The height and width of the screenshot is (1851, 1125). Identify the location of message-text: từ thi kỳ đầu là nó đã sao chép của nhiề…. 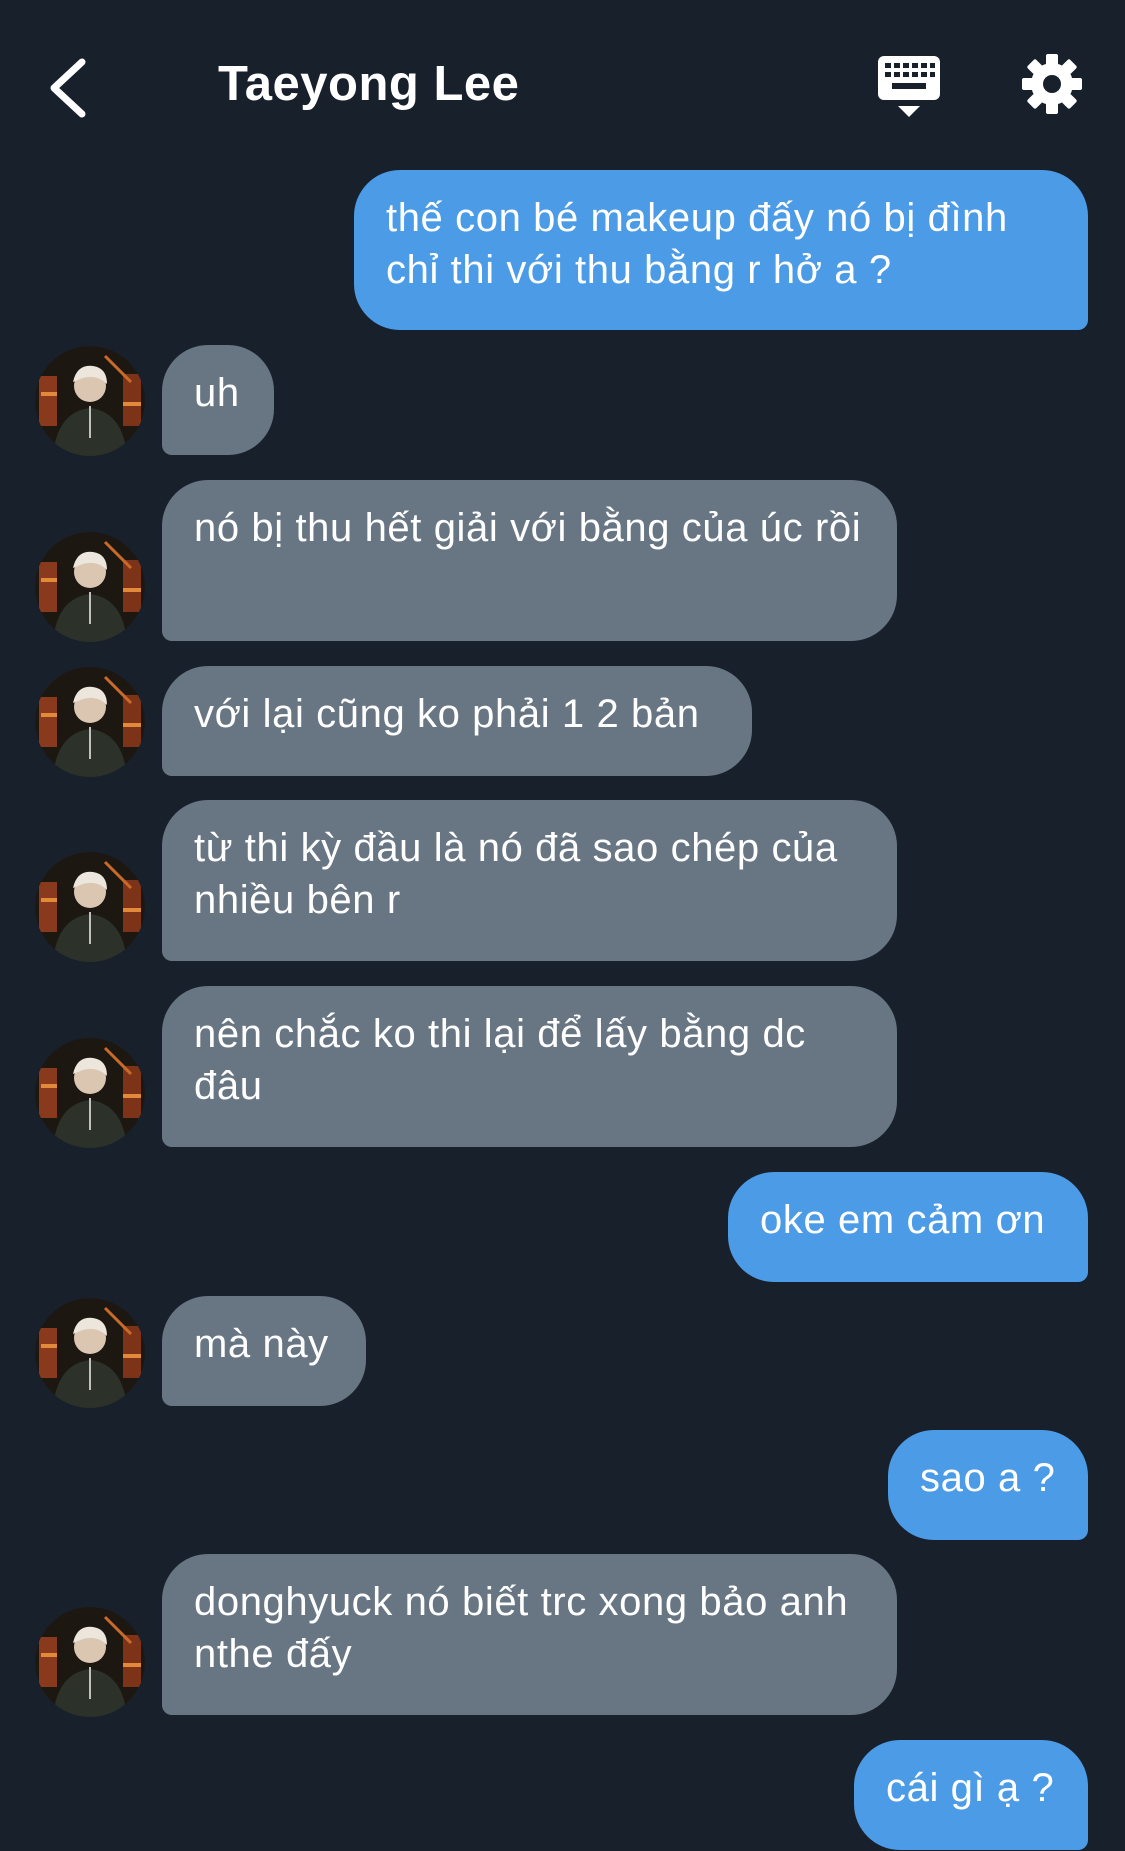
(516, 874).